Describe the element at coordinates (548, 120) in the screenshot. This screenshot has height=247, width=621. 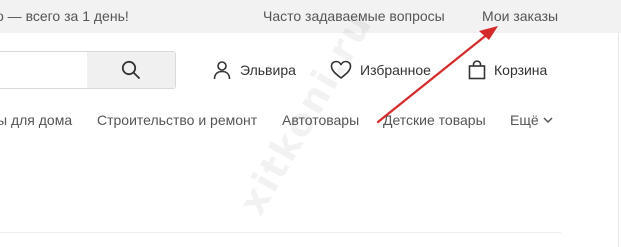
I see `chevron-down-icon` at that location.